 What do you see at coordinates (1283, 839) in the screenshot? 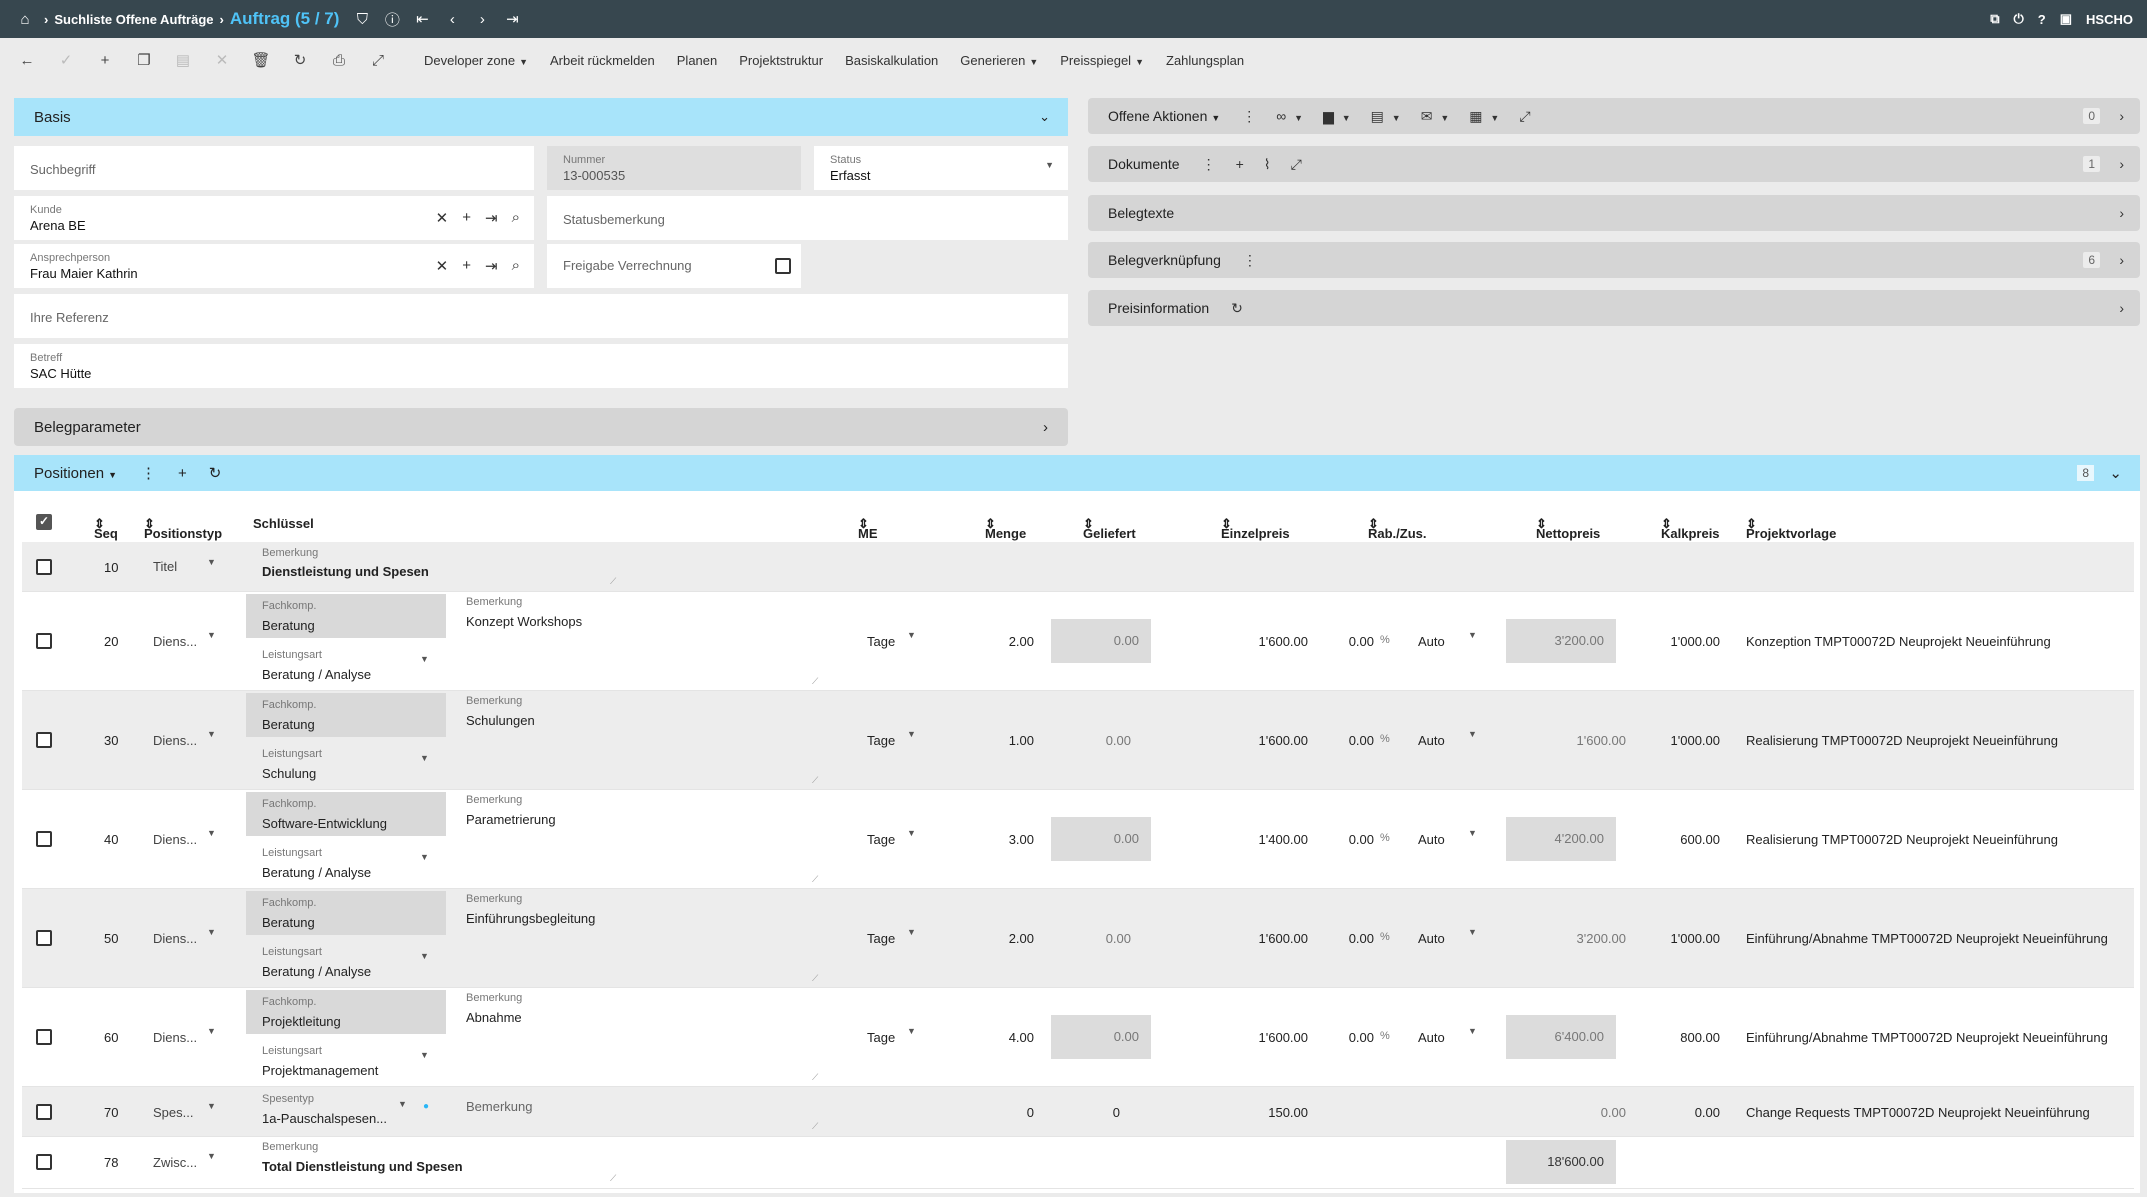
I see `row-einzelpreis: 1'400.00` at bounding box center [1283, 839].